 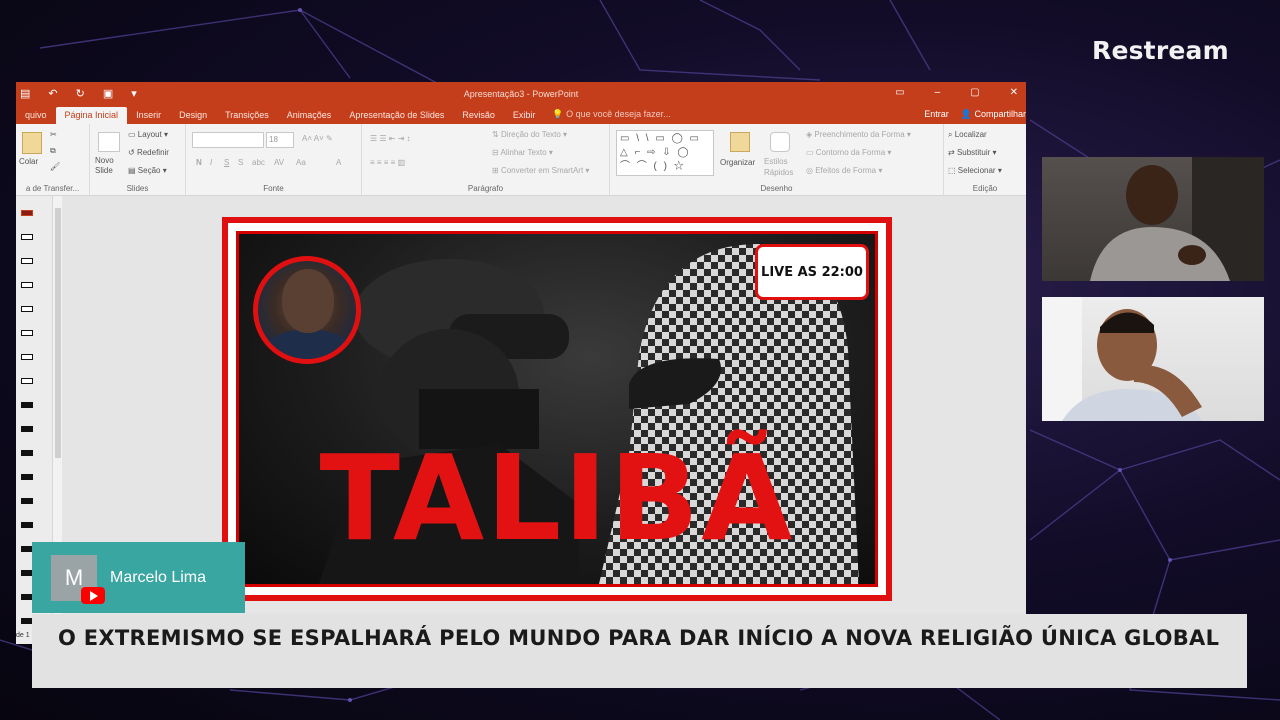 I want to click on new-slide-button: Novo Slide, so click(x=110, y=166).